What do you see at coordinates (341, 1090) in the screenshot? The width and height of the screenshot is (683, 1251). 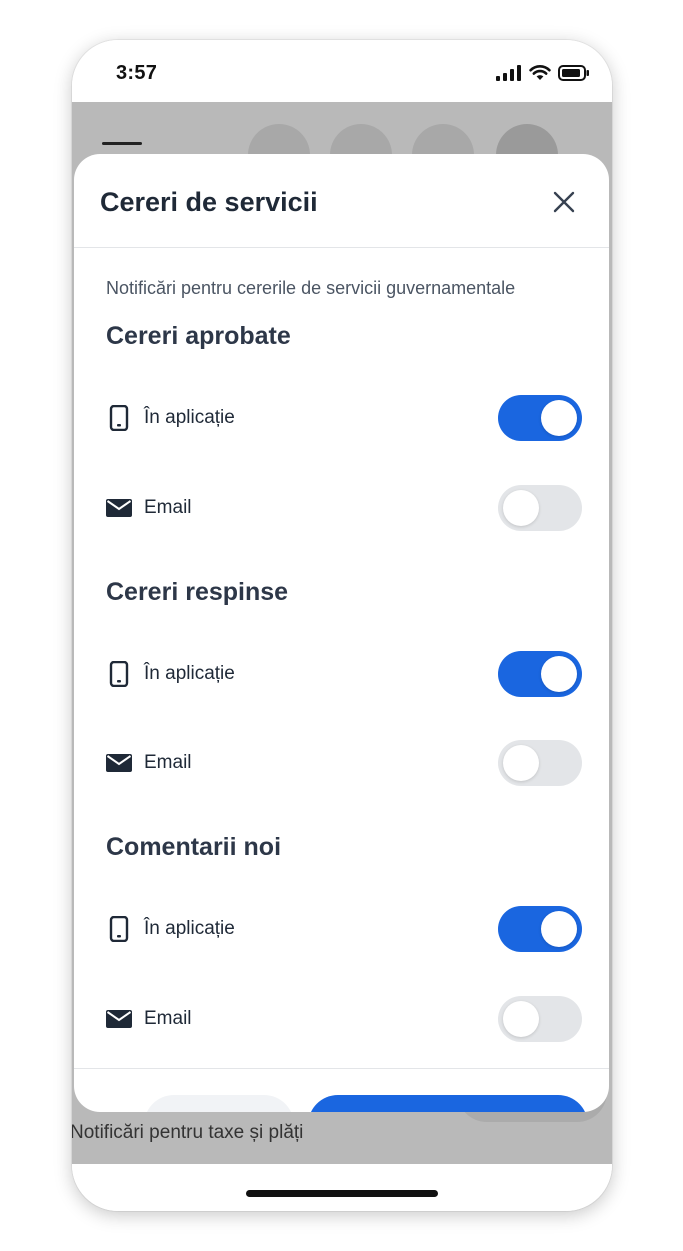 I see `sheet-footer` at bounding box center [341, 1090].